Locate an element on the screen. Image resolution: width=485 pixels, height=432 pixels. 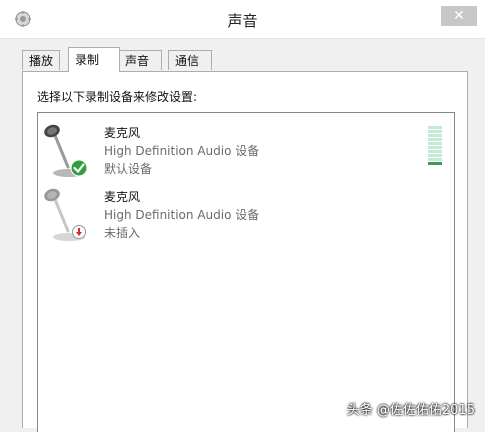
device-status: 默认设备 is located at coordinates (128, 169).